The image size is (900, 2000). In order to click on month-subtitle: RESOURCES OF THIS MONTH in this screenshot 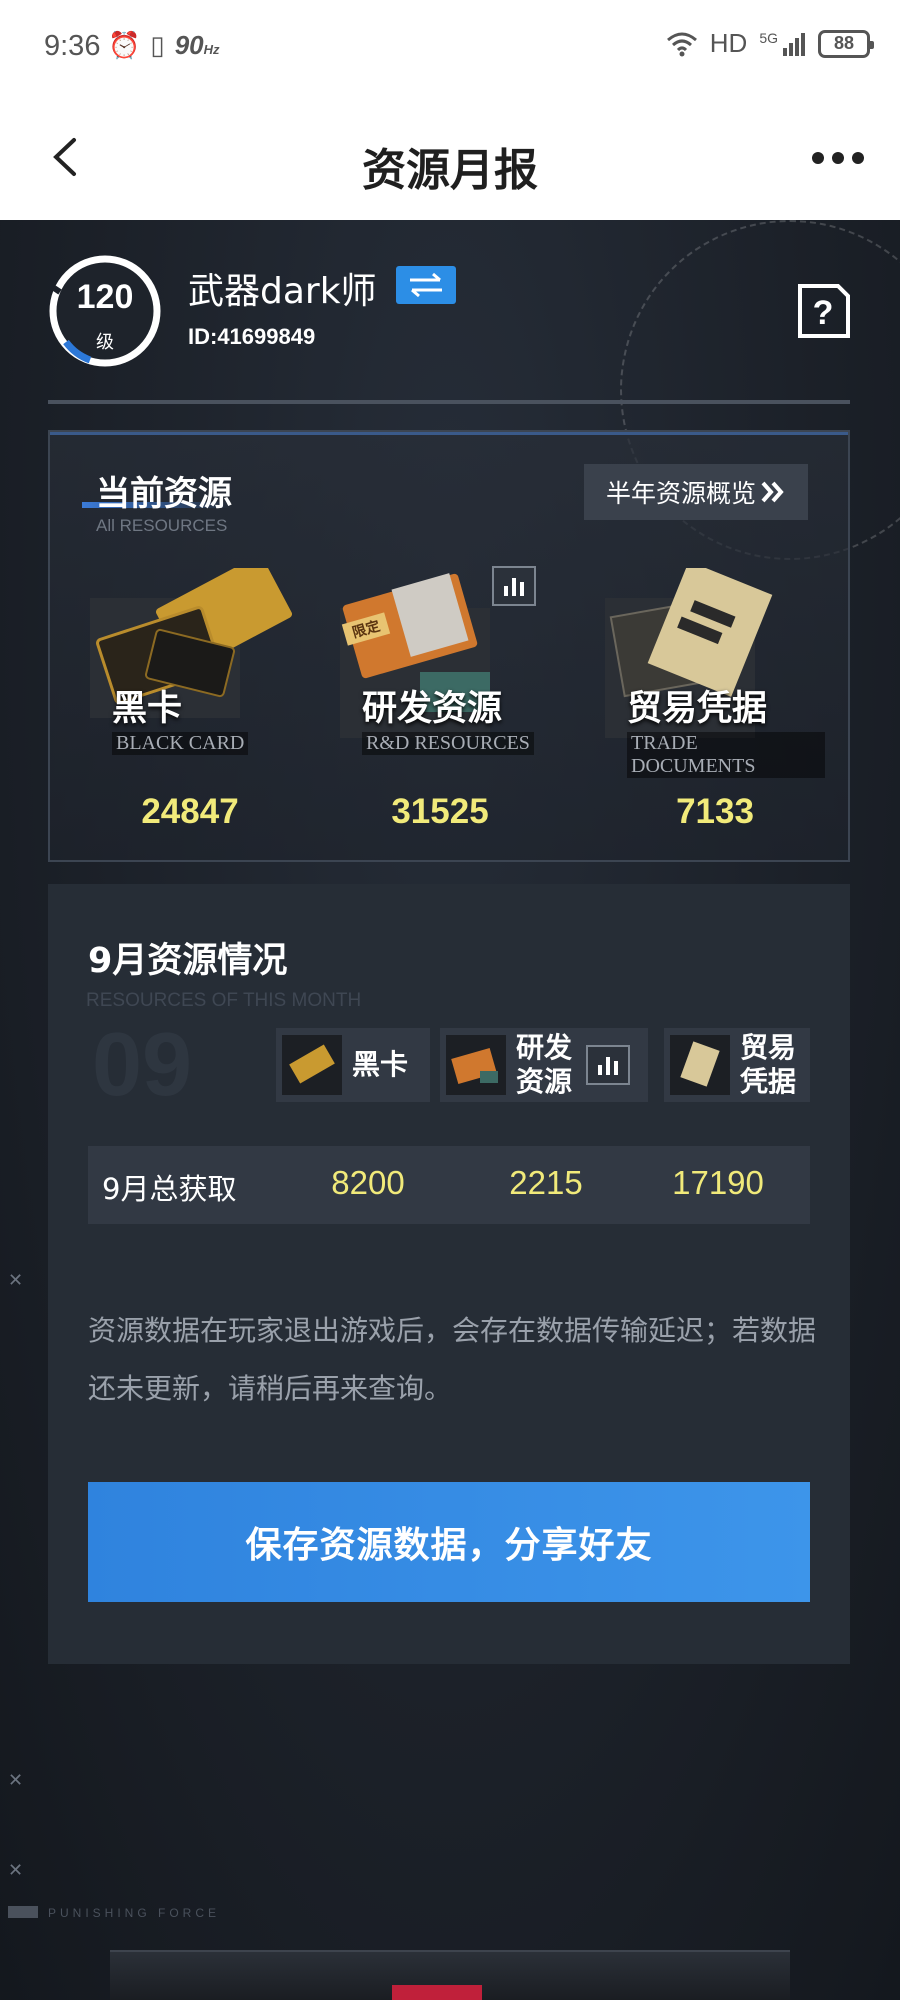, I will do `click(224, 1000)`.